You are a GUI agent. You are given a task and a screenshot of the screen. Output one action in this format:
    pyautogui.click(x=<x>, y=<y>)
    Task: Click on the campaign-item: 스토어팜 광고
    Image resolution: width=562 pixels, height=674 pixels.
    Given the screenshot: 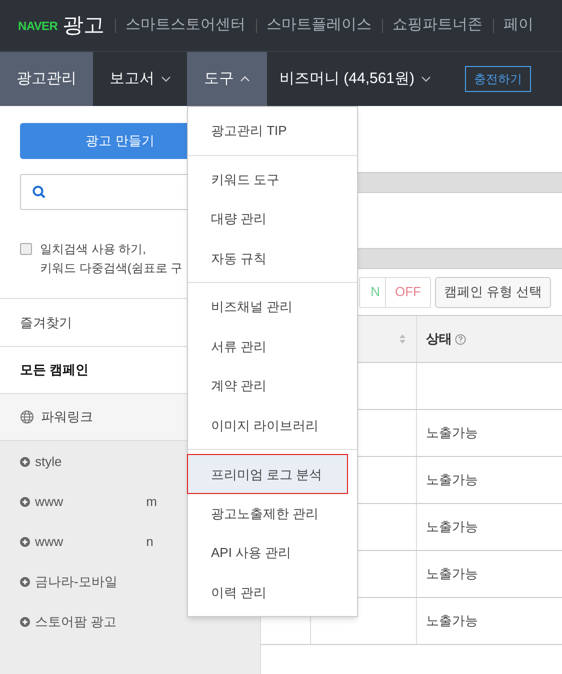 What is the action you would take?
    pyautogui.click(x=76, y=622)
    